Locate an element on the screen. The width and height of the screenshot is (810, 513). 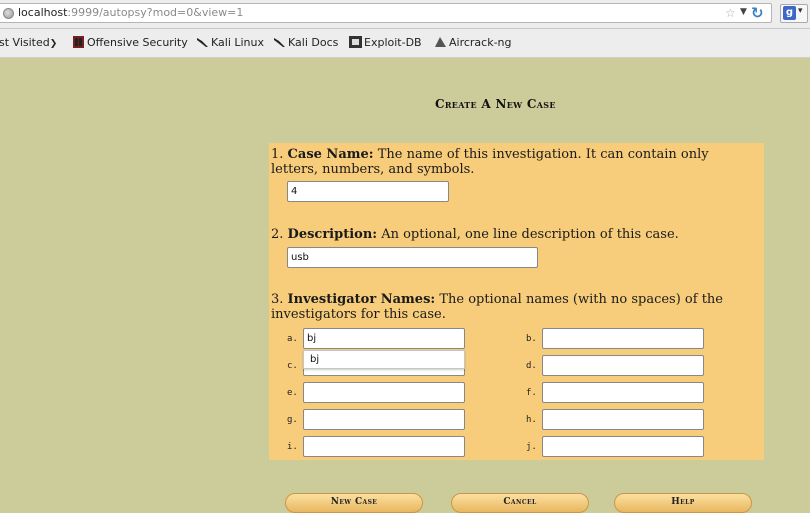
search-engine-selector: g ▾ is located at coordinates (794, 13).